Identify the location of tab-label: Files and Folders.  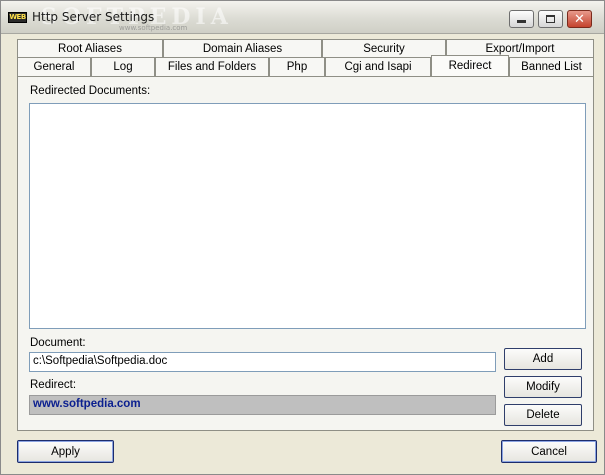
(212, 67).